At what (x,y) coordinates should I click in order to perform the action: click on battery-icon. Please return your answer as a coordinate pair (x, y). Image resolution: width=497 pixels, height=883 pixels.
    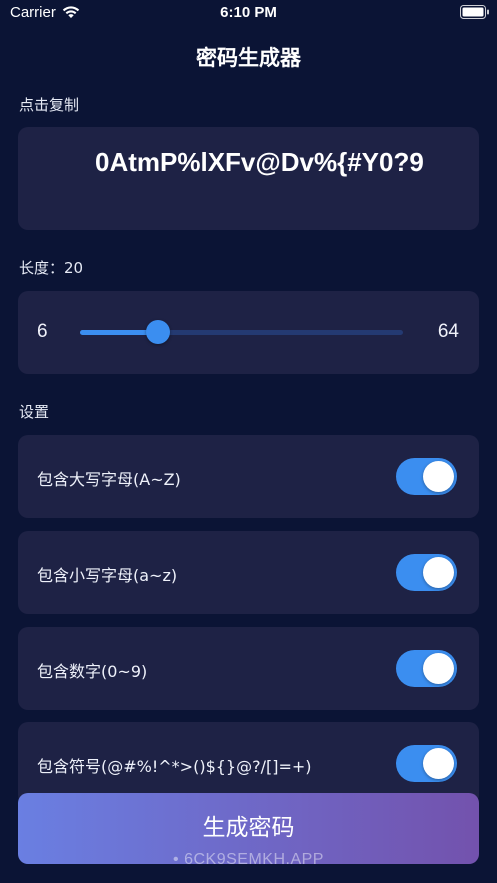
    Looking at the image, I should click on (475, 12).